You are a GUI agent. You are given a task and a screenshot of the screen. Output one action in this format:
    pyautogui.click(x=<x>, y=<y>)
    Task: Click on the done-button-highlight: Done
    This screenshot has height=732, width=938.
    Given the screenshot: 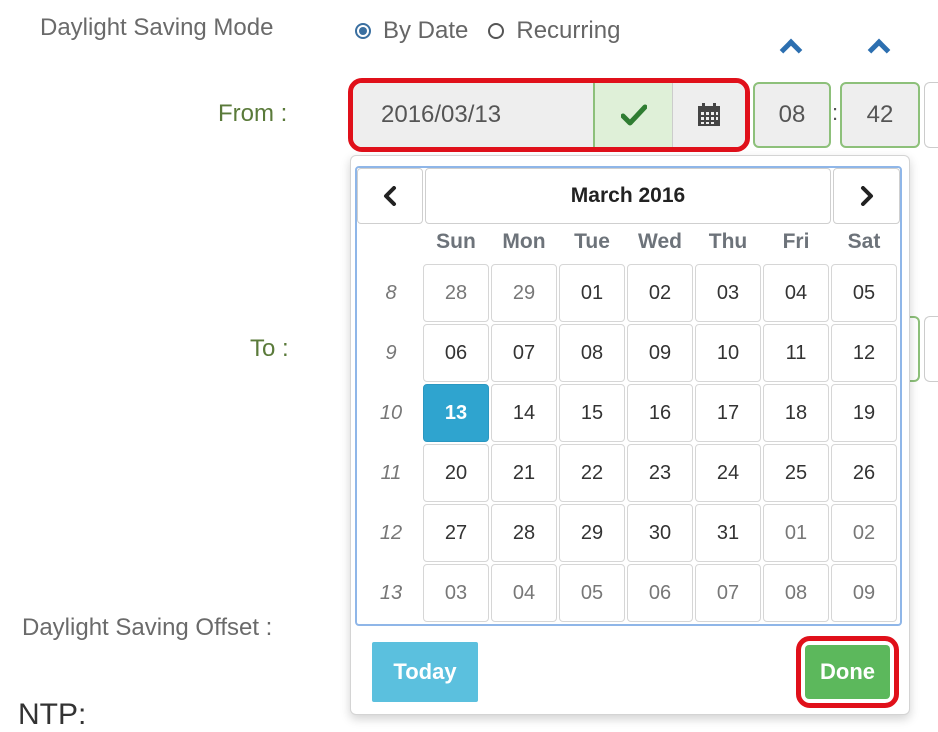 What is the action you would take?
    pyautogui.click(x=847, y=672)
    